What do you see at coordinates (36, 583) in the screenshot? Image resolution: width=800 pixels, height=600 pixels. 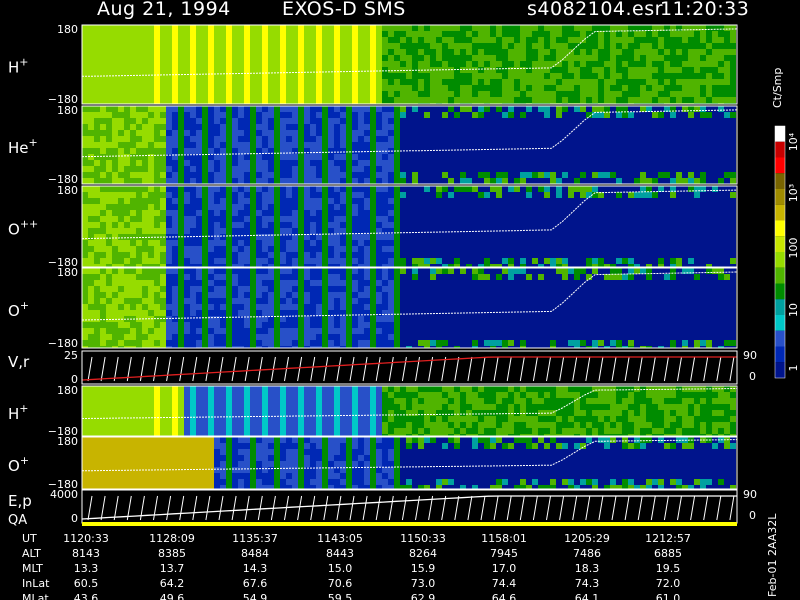 I see `ephem-label-inlat: InLat` at bounding box center [36, 583].